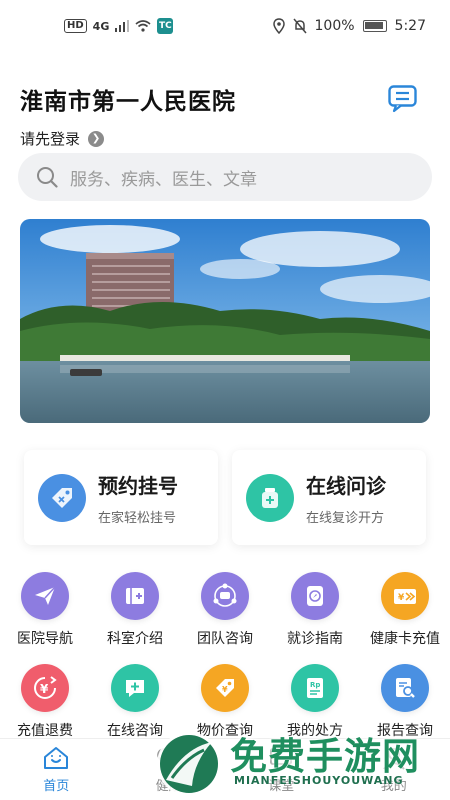 The width and height of the screenshot is (450, 800). I want to click on prescription-icon: Rp, so click(315, 688).